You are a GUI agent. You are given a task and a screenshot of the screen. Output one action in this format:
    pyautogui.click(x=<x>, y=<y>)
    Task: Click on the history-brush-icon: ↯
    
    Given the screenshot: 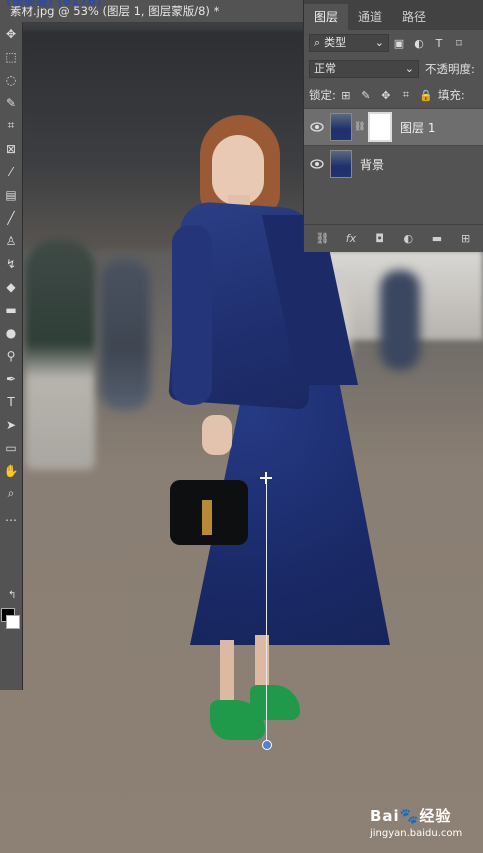 What is the action you would take?
    pyautogui.click(x=11, y=263)
    